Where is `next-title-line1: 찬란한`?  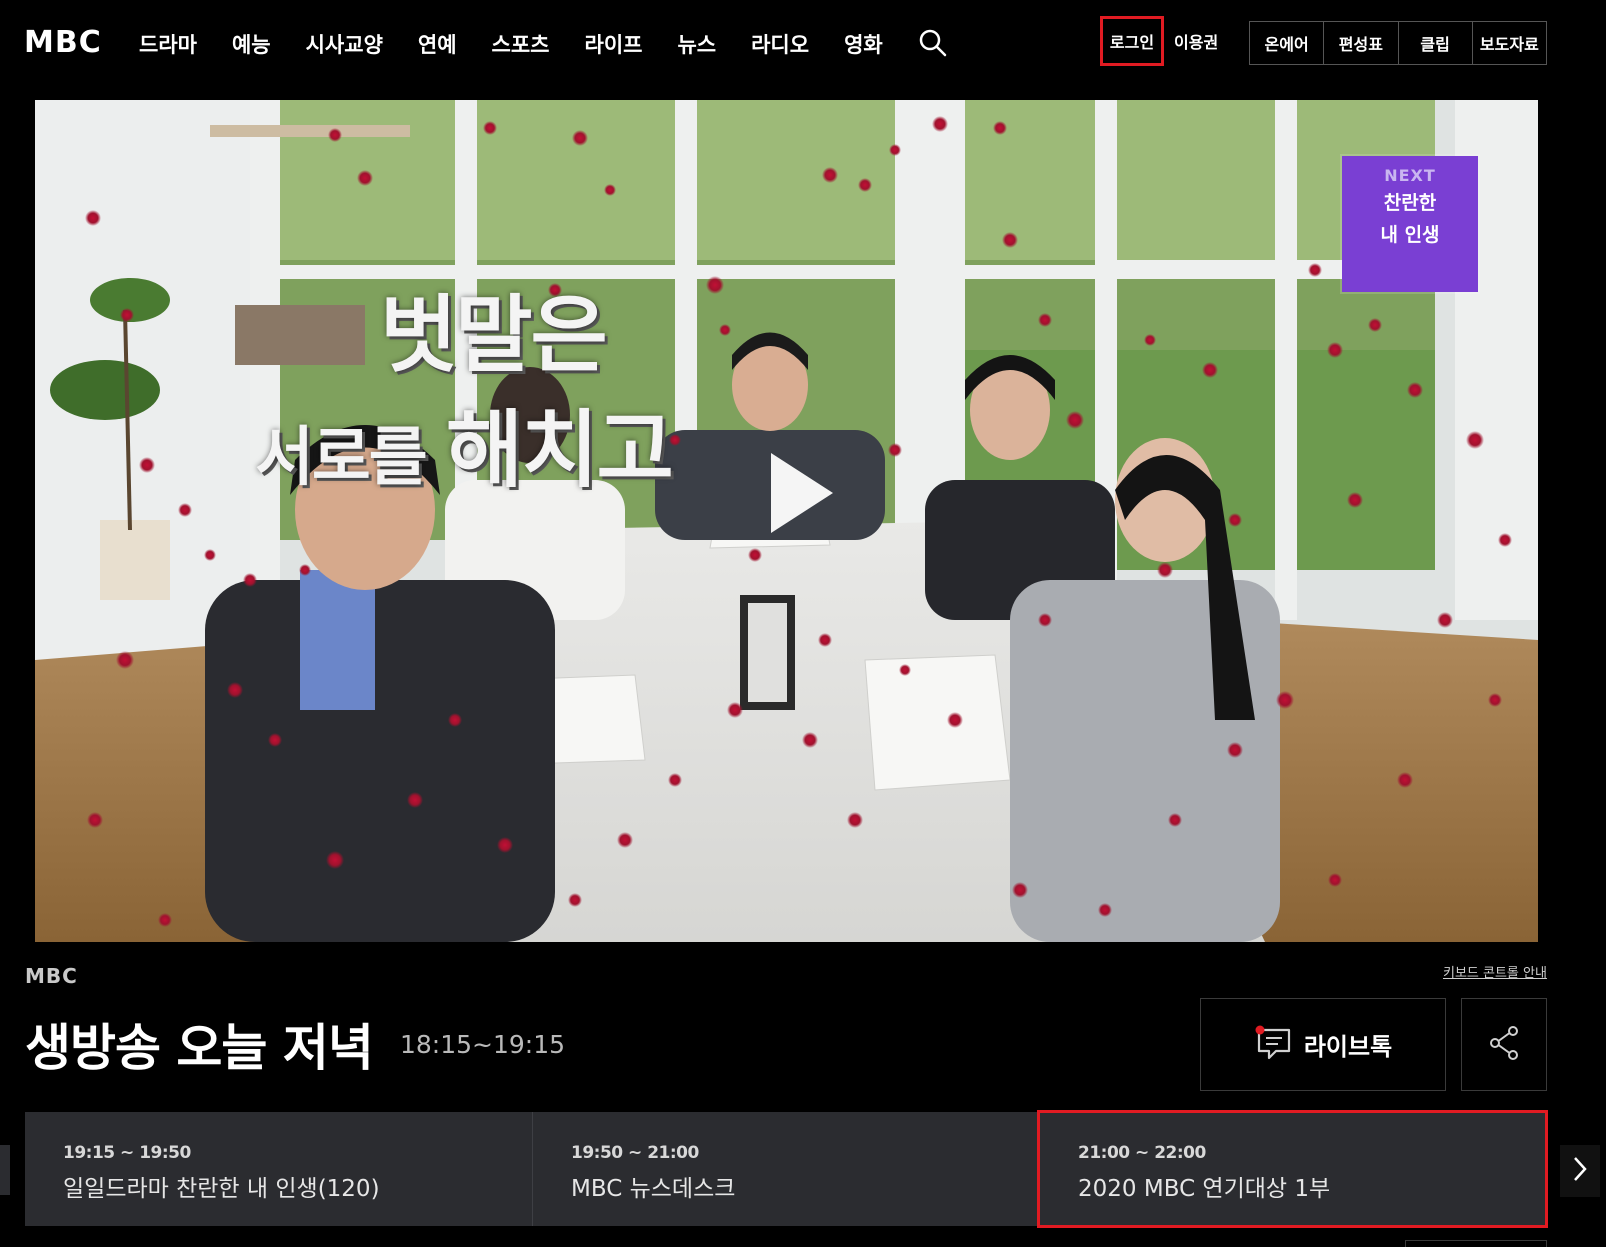 next-title-line1: 찬란한 is located at coordinates (1410, 203).